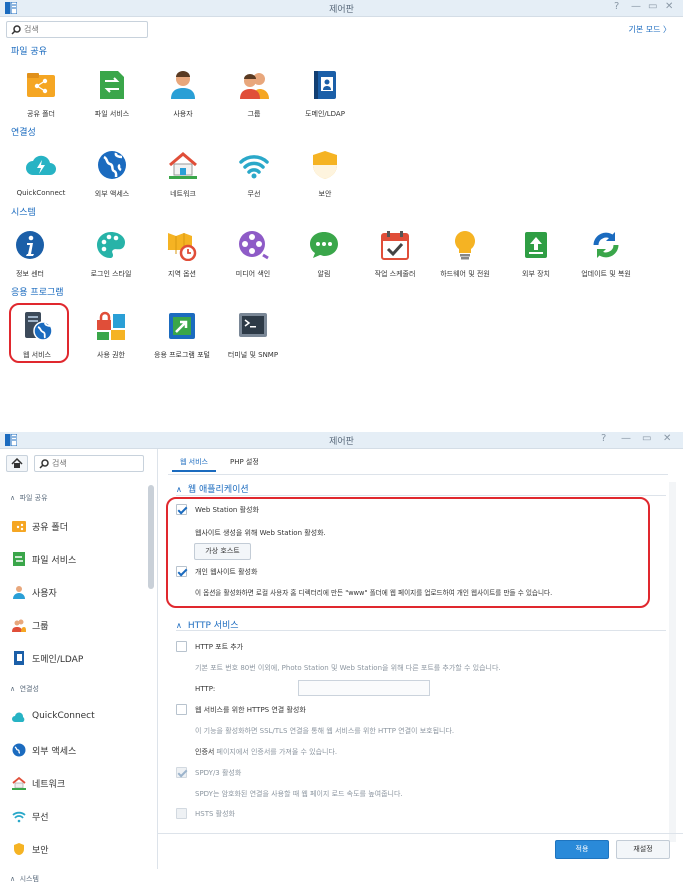 The image size is (683, 884). What do you see at coordinates (254, 194) in the screenshot?
I see `tile-label: 무선` at bounding box center [254, 194].